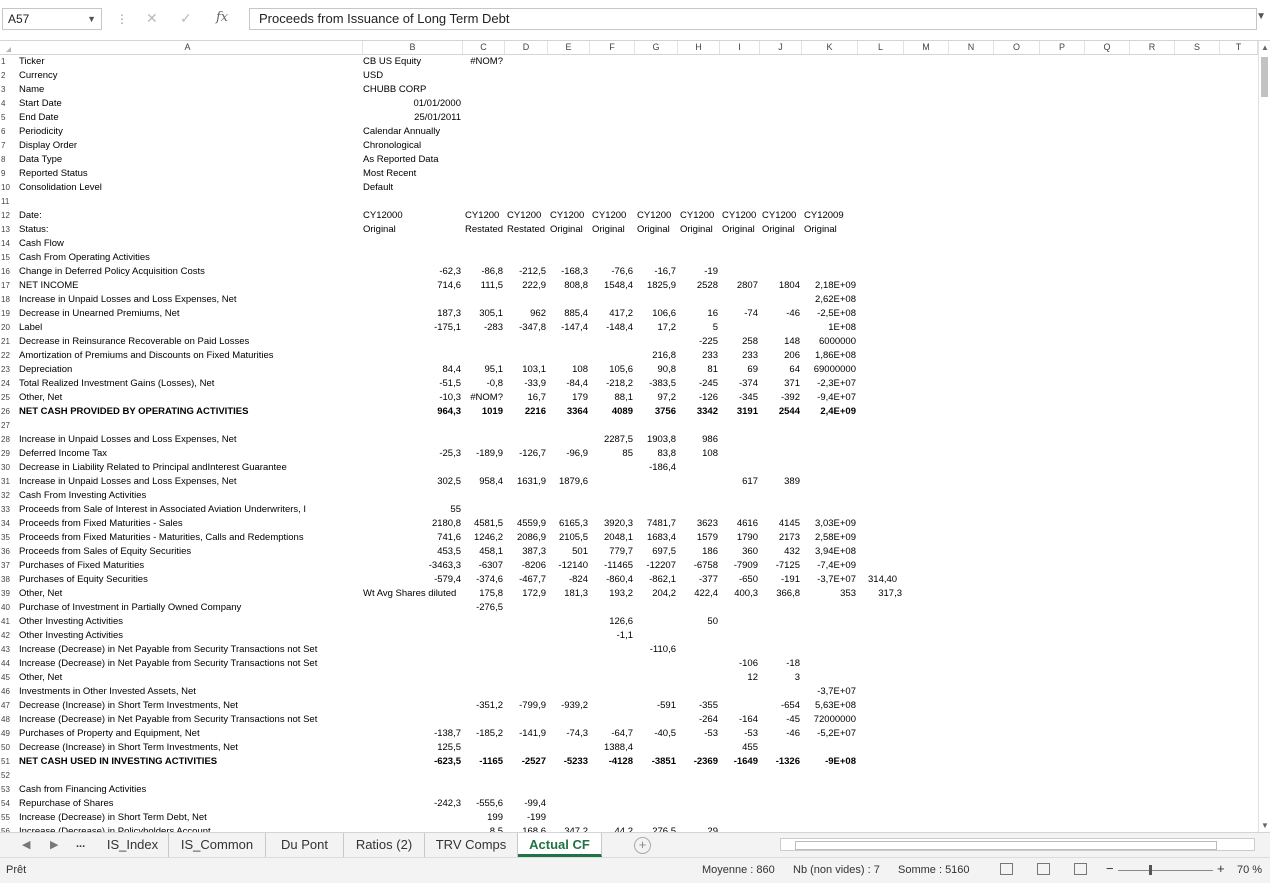  I want to click on row-number: 4, so click(6, 104).